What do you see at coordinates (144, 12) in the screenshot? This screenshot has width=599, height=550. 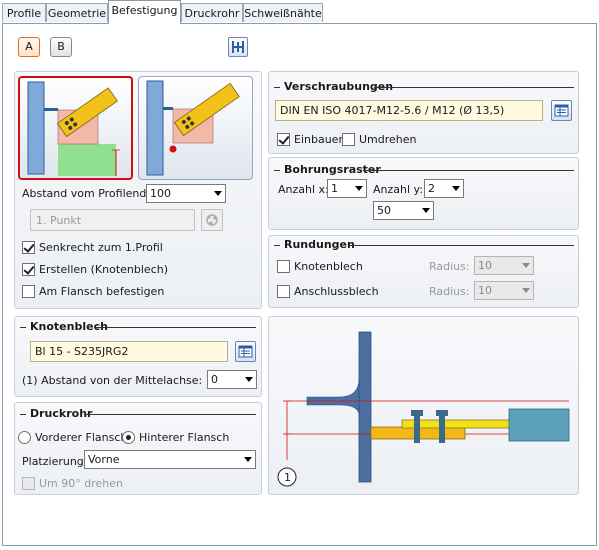 I see `tab-befestigung: Befestigung` at bounding box center [144, 12].